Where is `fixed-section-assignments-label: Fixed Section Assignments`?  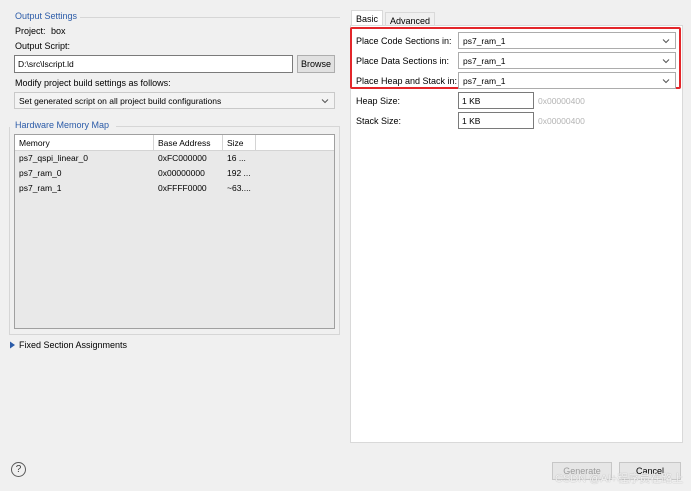
fixed-section-assignments-label: Fixed Section Assignments is located at coordinates (73, 345).